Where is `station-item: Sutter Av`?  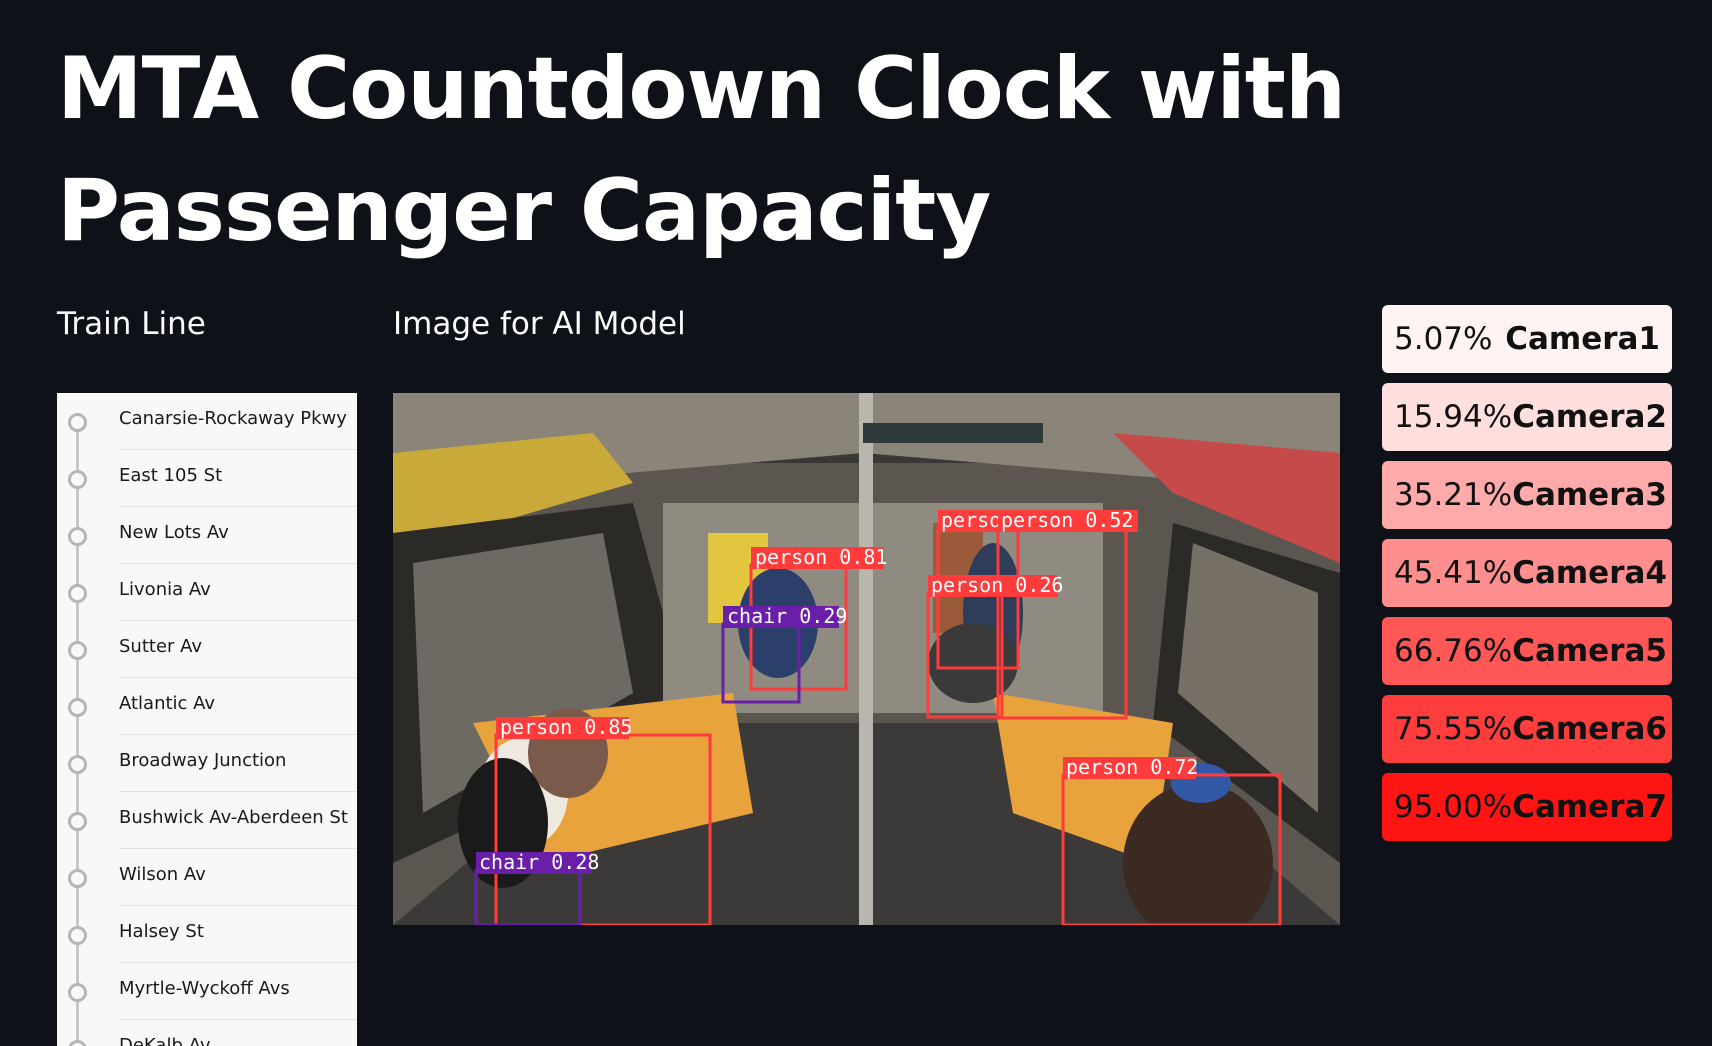
station-item: Sutter Av is located at coordinates (207, 649).